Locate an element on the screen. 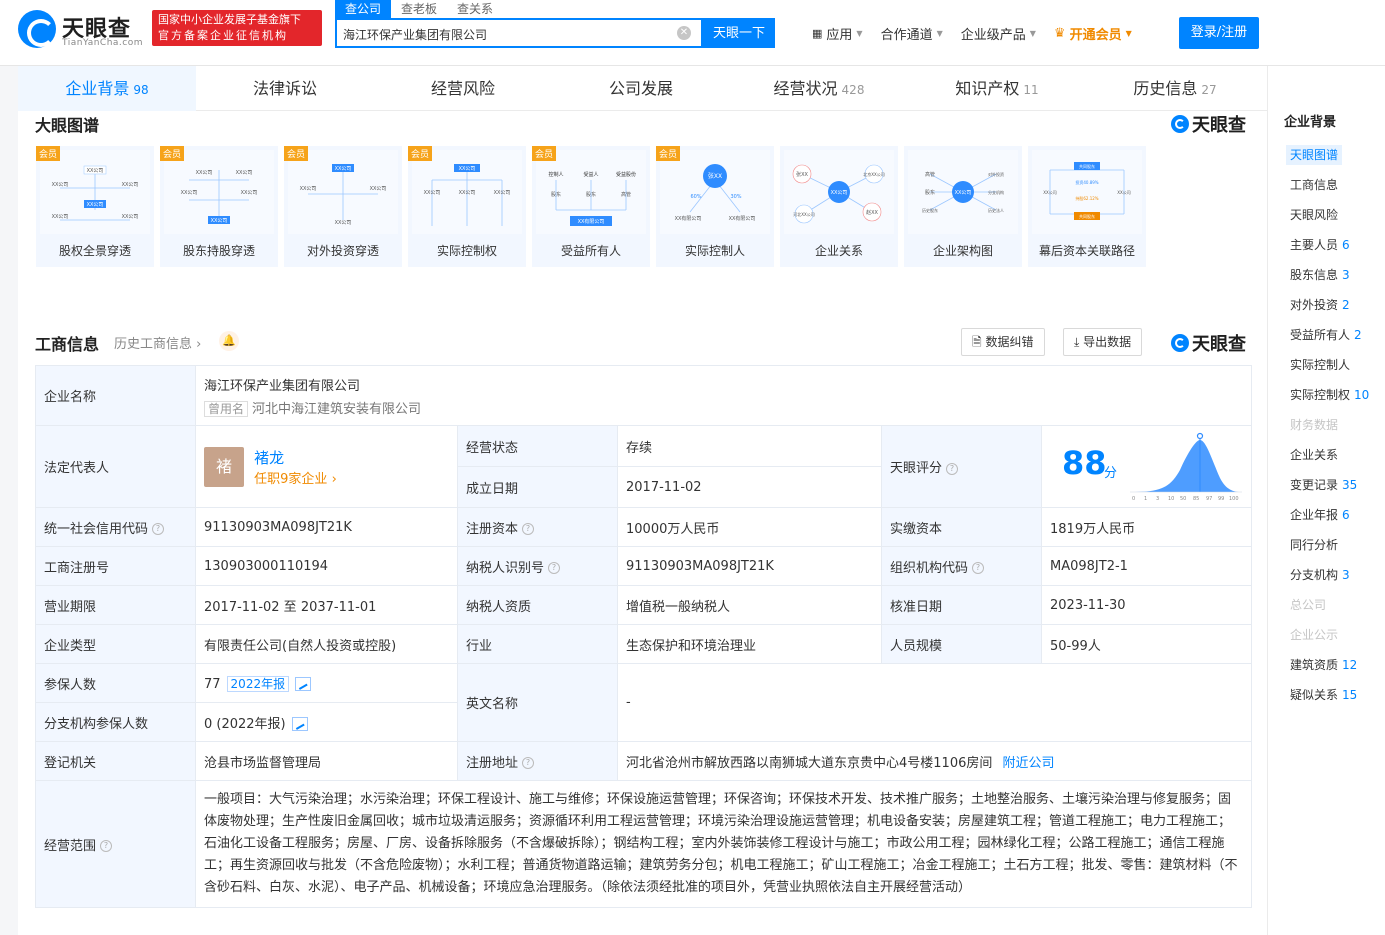 This screenshot has width=1385, height=935. export-button: ⤓ 导出数据 is located at coordinates (1103, 342).